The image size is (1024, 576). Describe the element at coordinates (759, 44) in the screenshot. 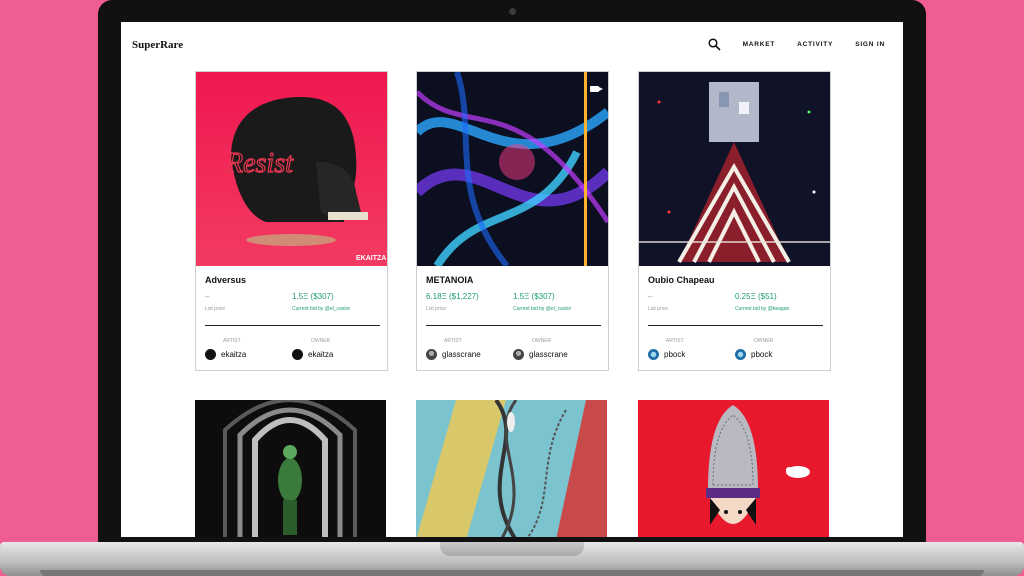

I see `nav-market: MARKET` at that location.